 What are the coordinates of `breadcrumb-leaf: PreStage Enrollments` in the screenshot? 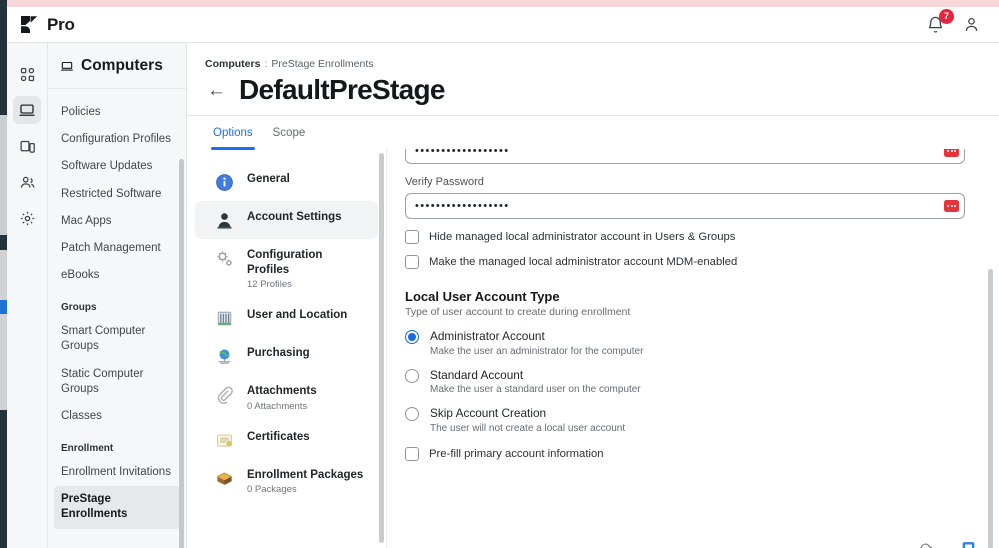 It's located at (322, 64).